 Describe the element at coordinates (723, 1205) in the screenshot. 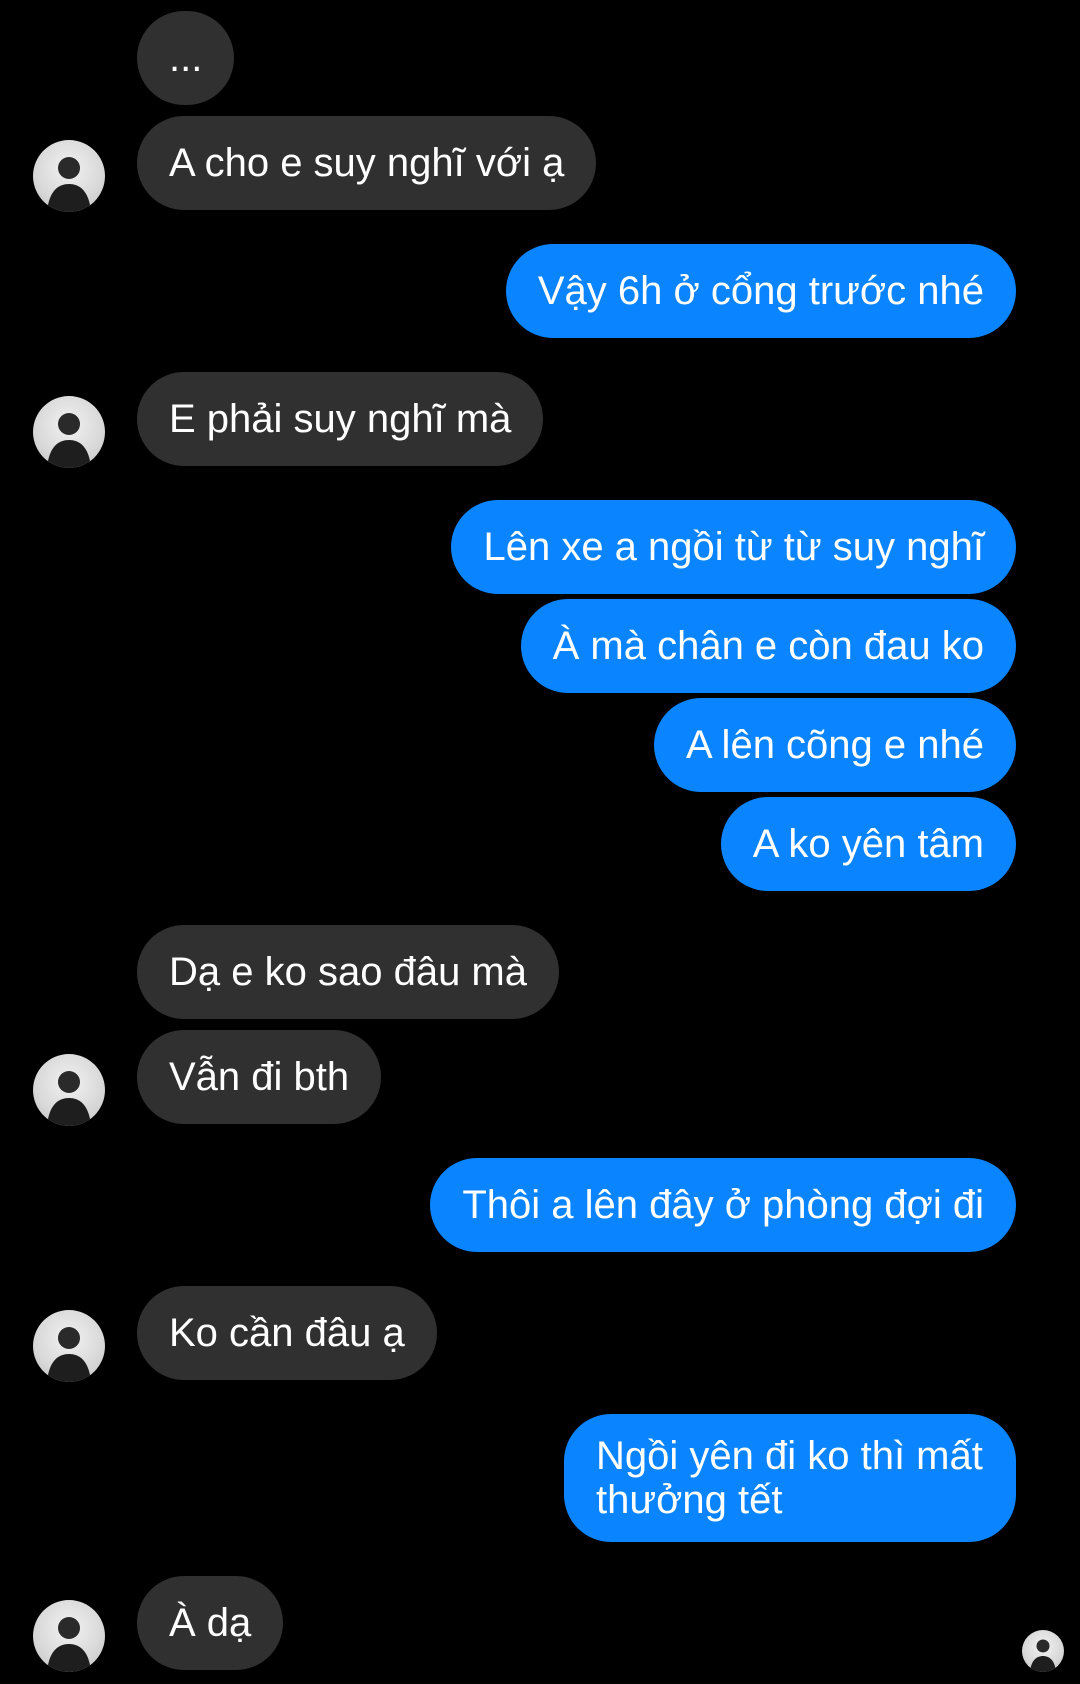

I see `message-bubble-outgoing: Thôi a lên đây ở phòng đợi đi` at that location.